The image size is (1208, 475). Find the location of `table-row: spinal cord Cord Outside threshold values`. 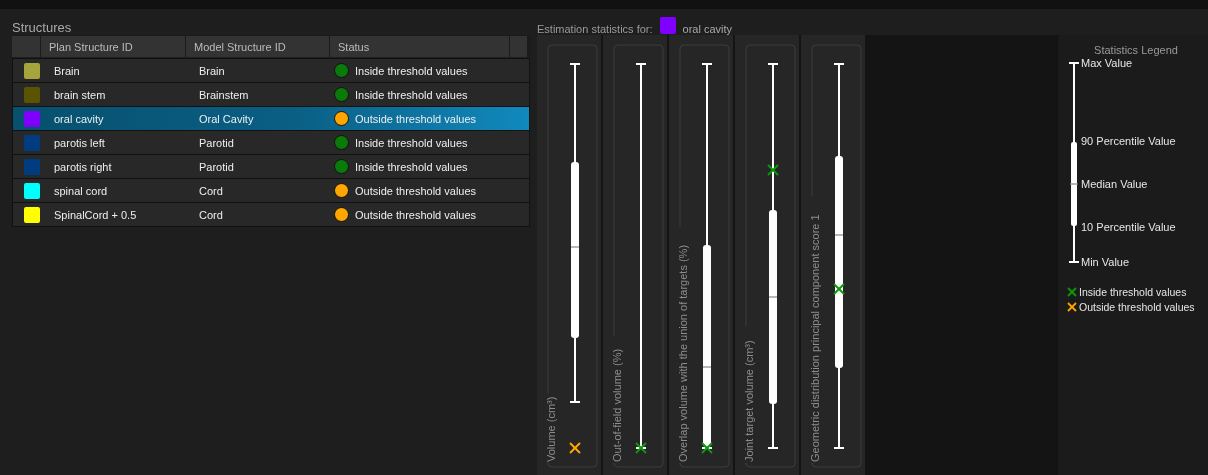

table-row: spinal cord Cord Outside threshold values is located at coordinates (271, 190).